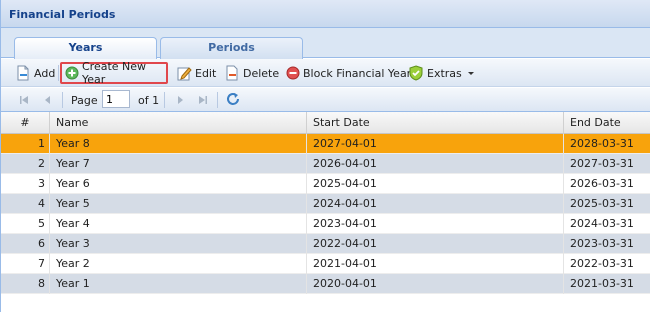 The width and height of the screenshot is (650, 312). What do you see at coordinates (435, 284) in the screenshot?
I see `start-date-cell: 2020-04-01` at bounding box center [435, 284].